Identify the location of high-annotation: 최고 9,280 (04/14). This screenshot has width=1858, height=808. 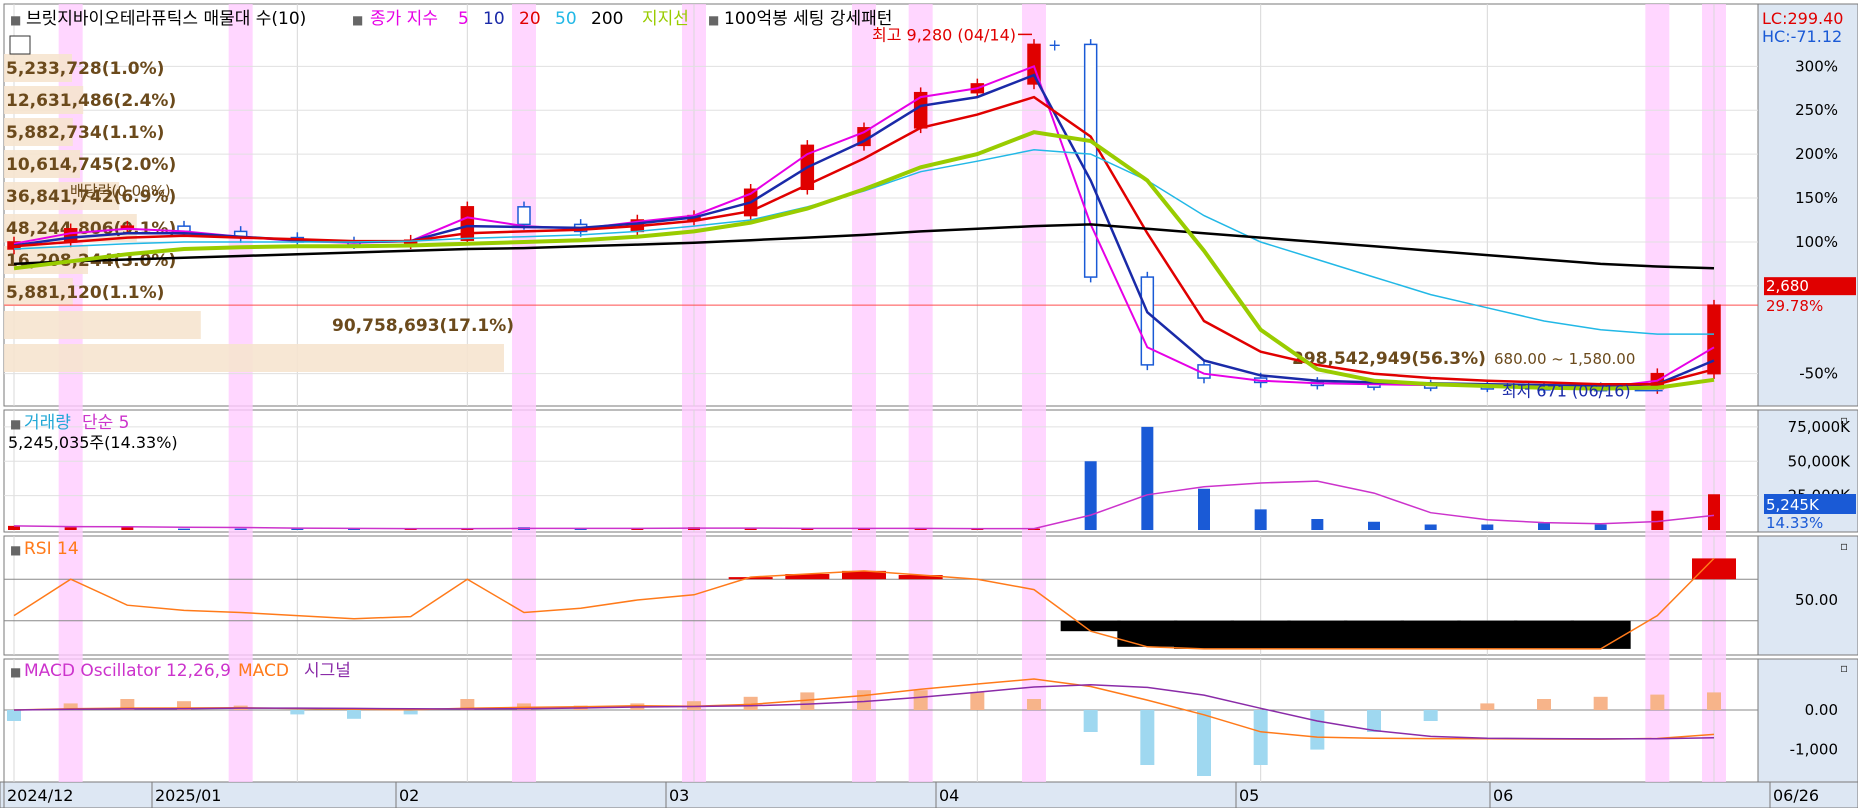
(944, 34).